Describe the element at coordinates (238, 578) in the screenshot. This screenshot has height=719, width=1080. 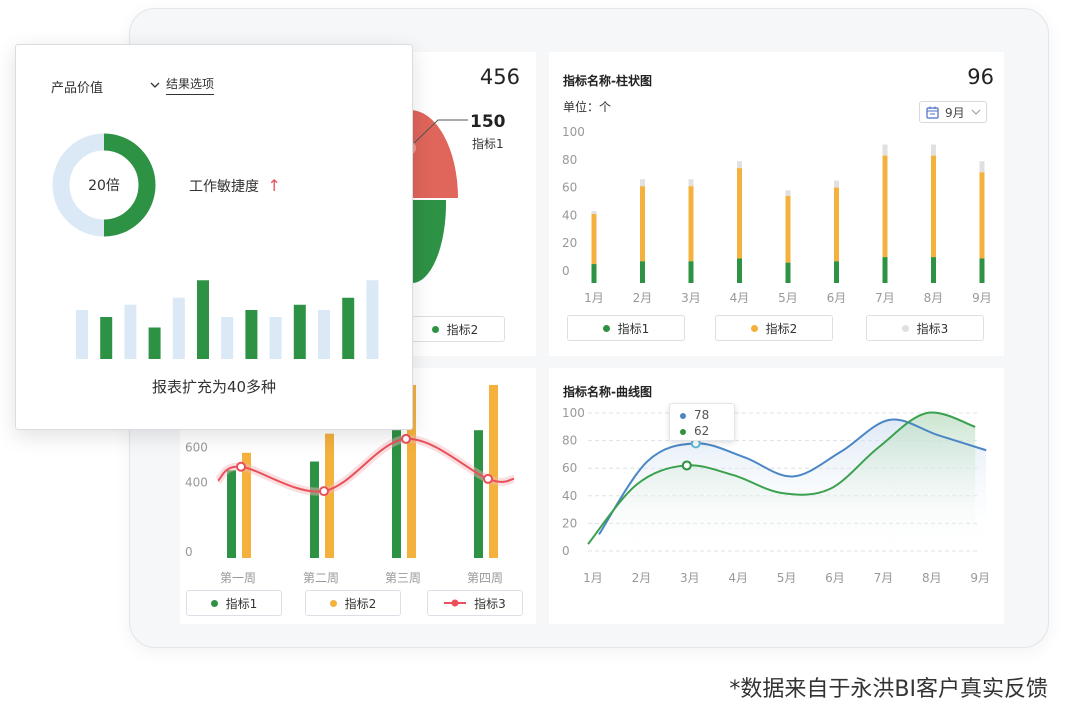
I see `x-tick-label: 第一周` at that location.